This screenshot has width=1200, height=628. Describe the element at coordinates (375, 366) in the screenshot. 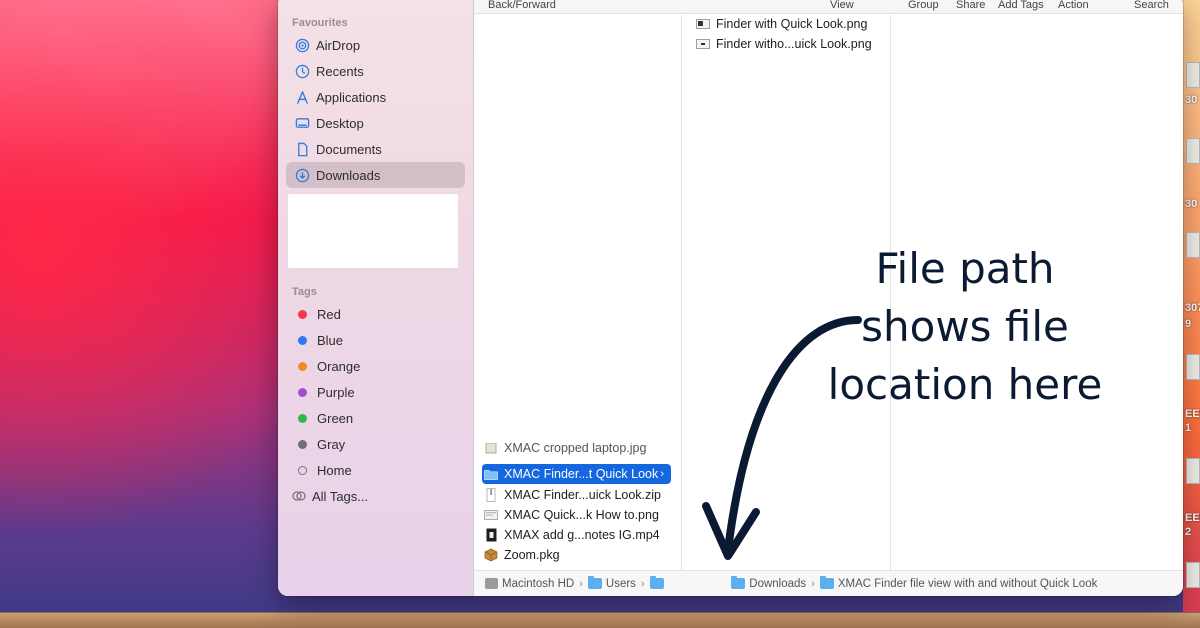

I see `sidebar-tag-orange: Orange` at that location.